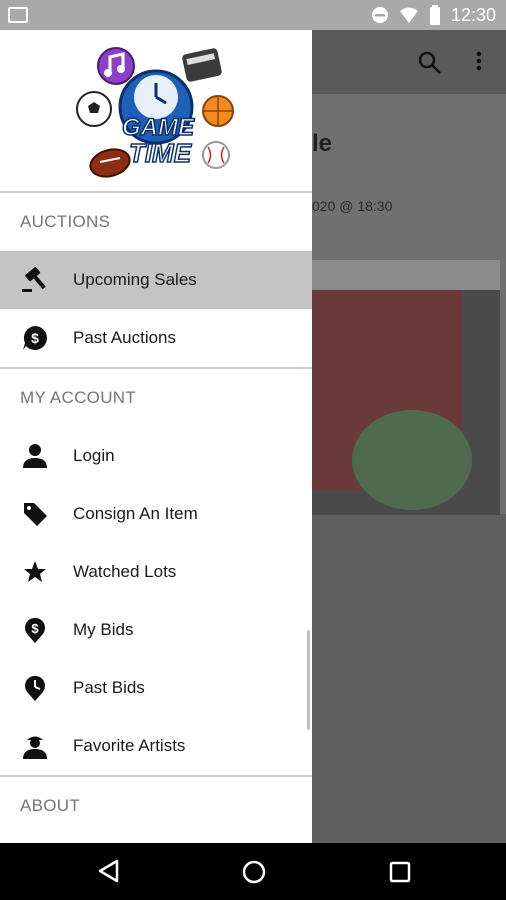  What do you see at coordinates (65, 221) in the screenshot?
I see `section-auctions-label: AUCTIONS` at bounding box center [65, 221].